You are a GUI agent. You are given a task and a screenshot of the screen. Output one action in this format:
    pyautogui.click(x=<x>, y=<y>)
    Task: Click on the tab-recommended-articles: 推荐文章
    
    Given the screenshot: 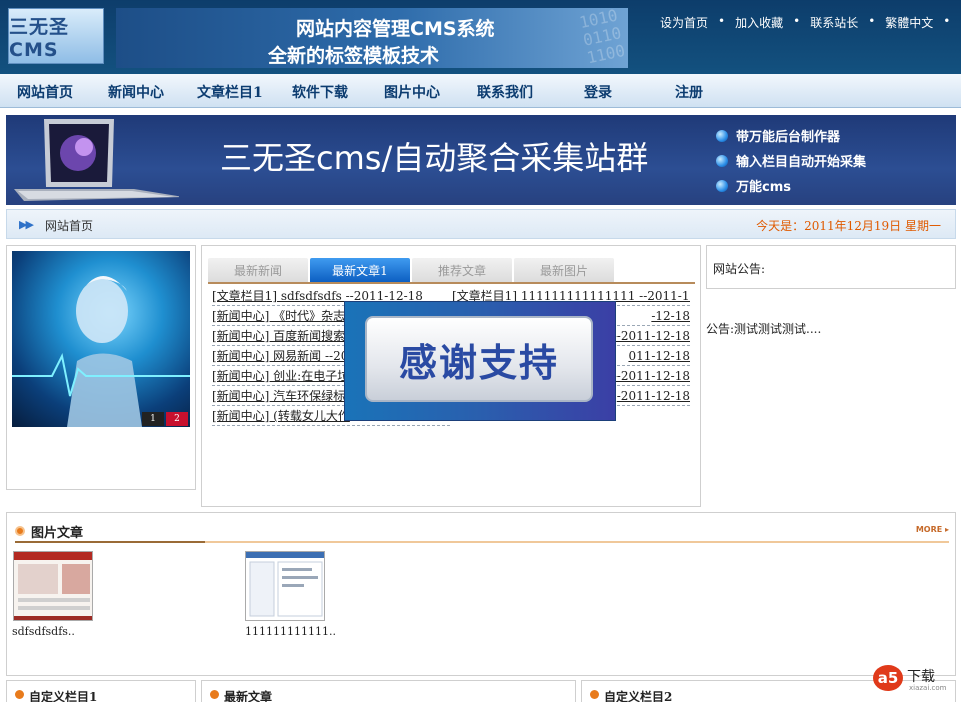 What is the action you would take?
    pyautogui.click(x=462, y=270)
    